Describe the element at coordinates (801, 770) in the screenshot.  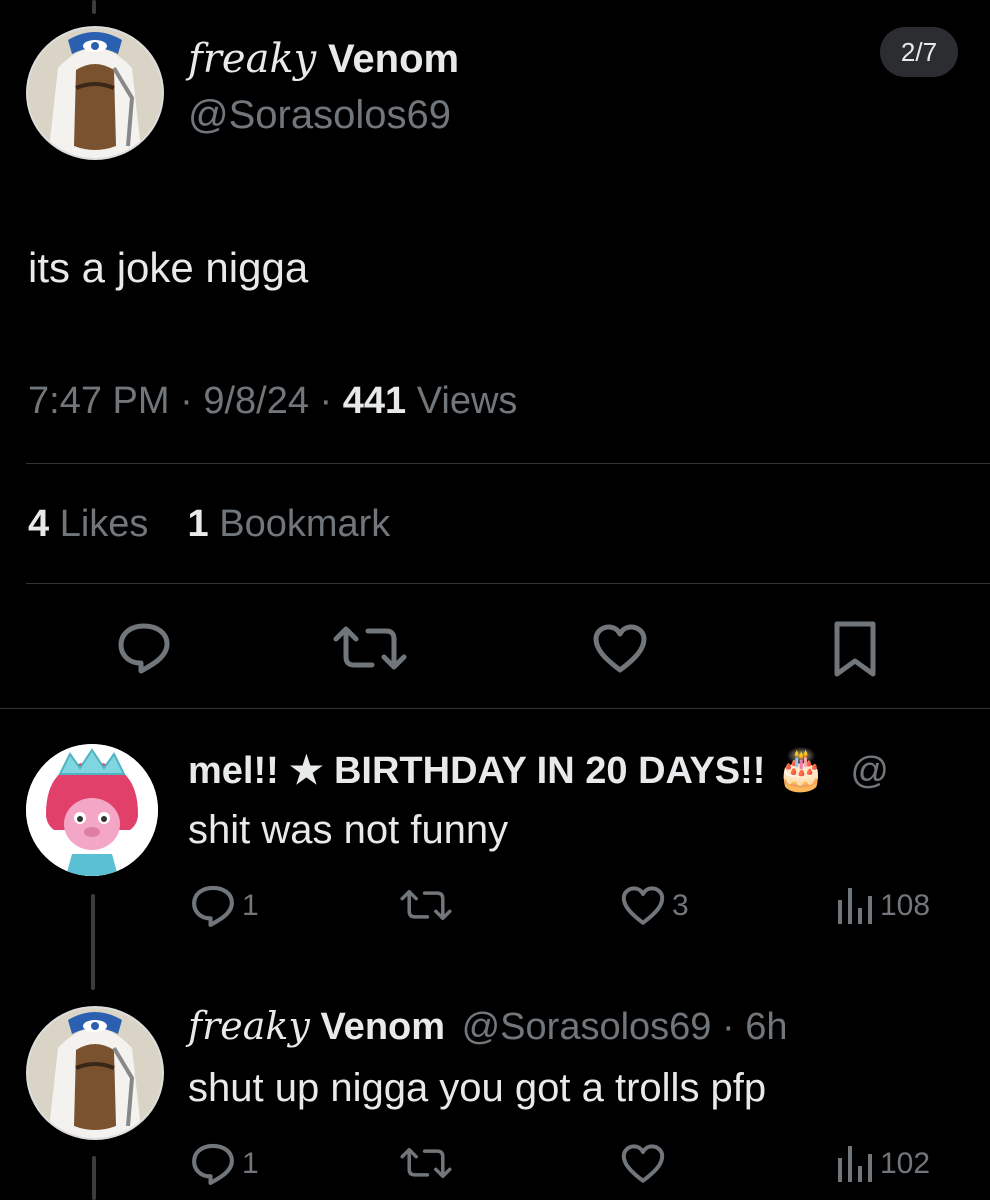
I see `birthday-cake-emoji: 🎂` at that location.